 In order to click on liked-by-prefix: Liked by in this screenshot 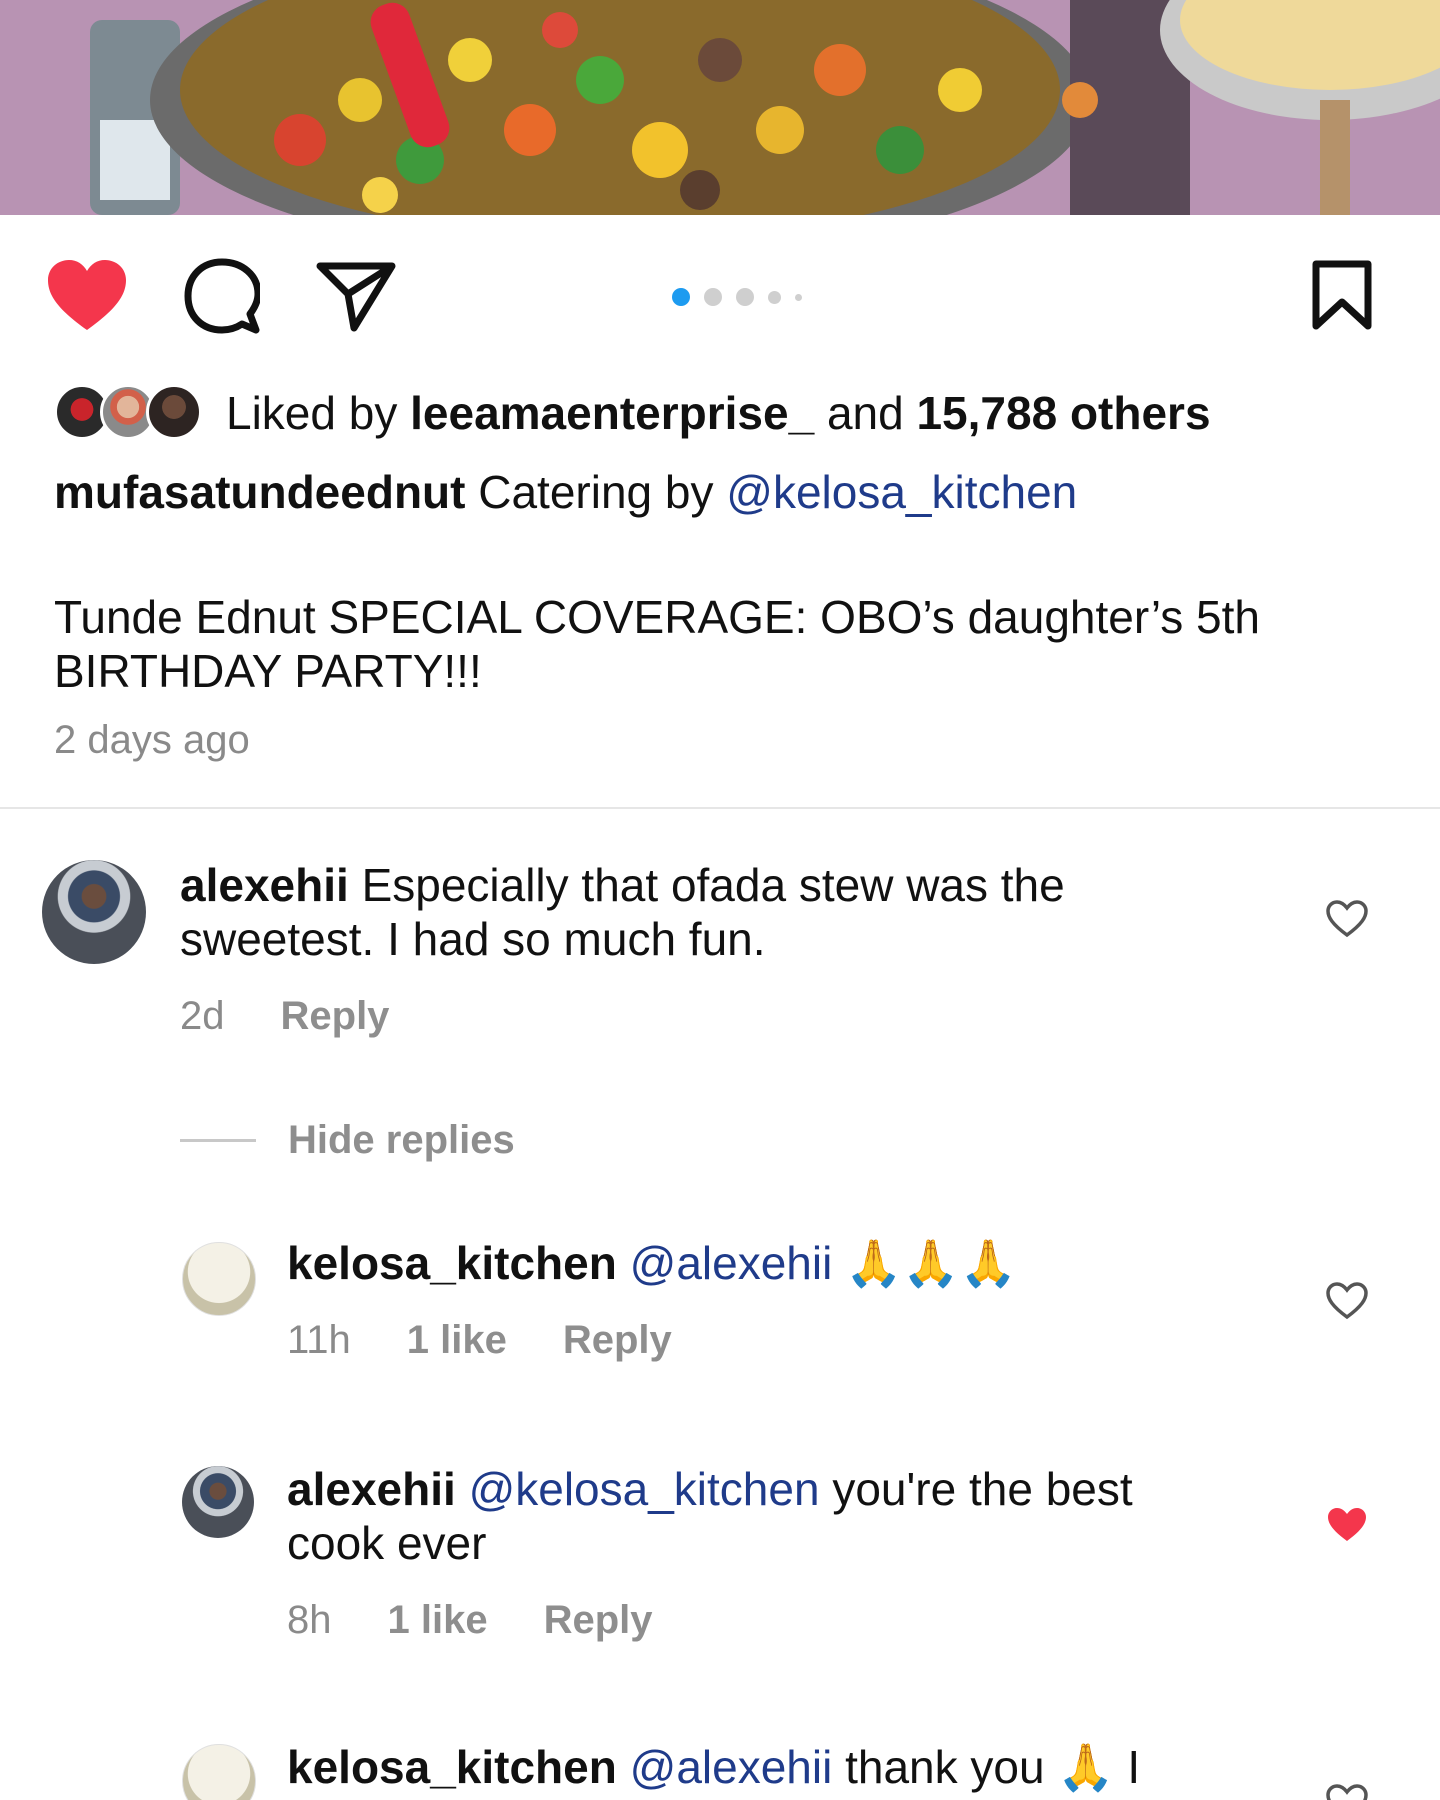, I will do `click(312, 413)`.